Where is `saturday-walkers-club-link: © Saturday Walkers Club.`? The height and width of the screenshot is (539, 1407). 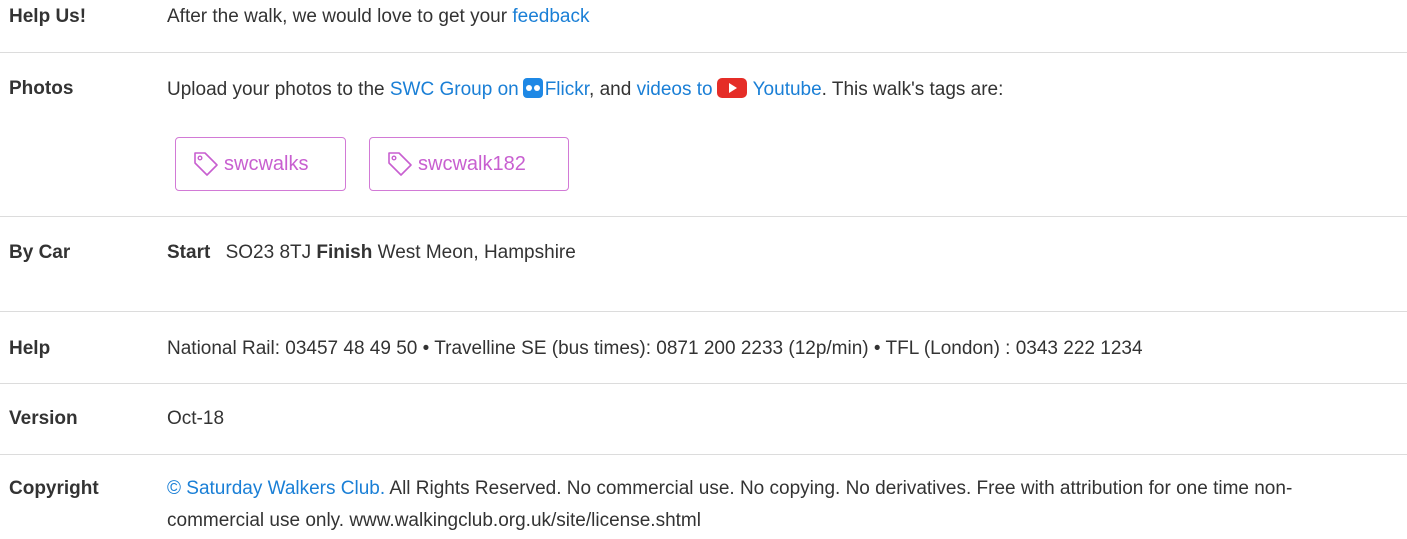
saturday-walkers-club-link: © Saturday Walkers Club. is located at coordinates (276, 488).